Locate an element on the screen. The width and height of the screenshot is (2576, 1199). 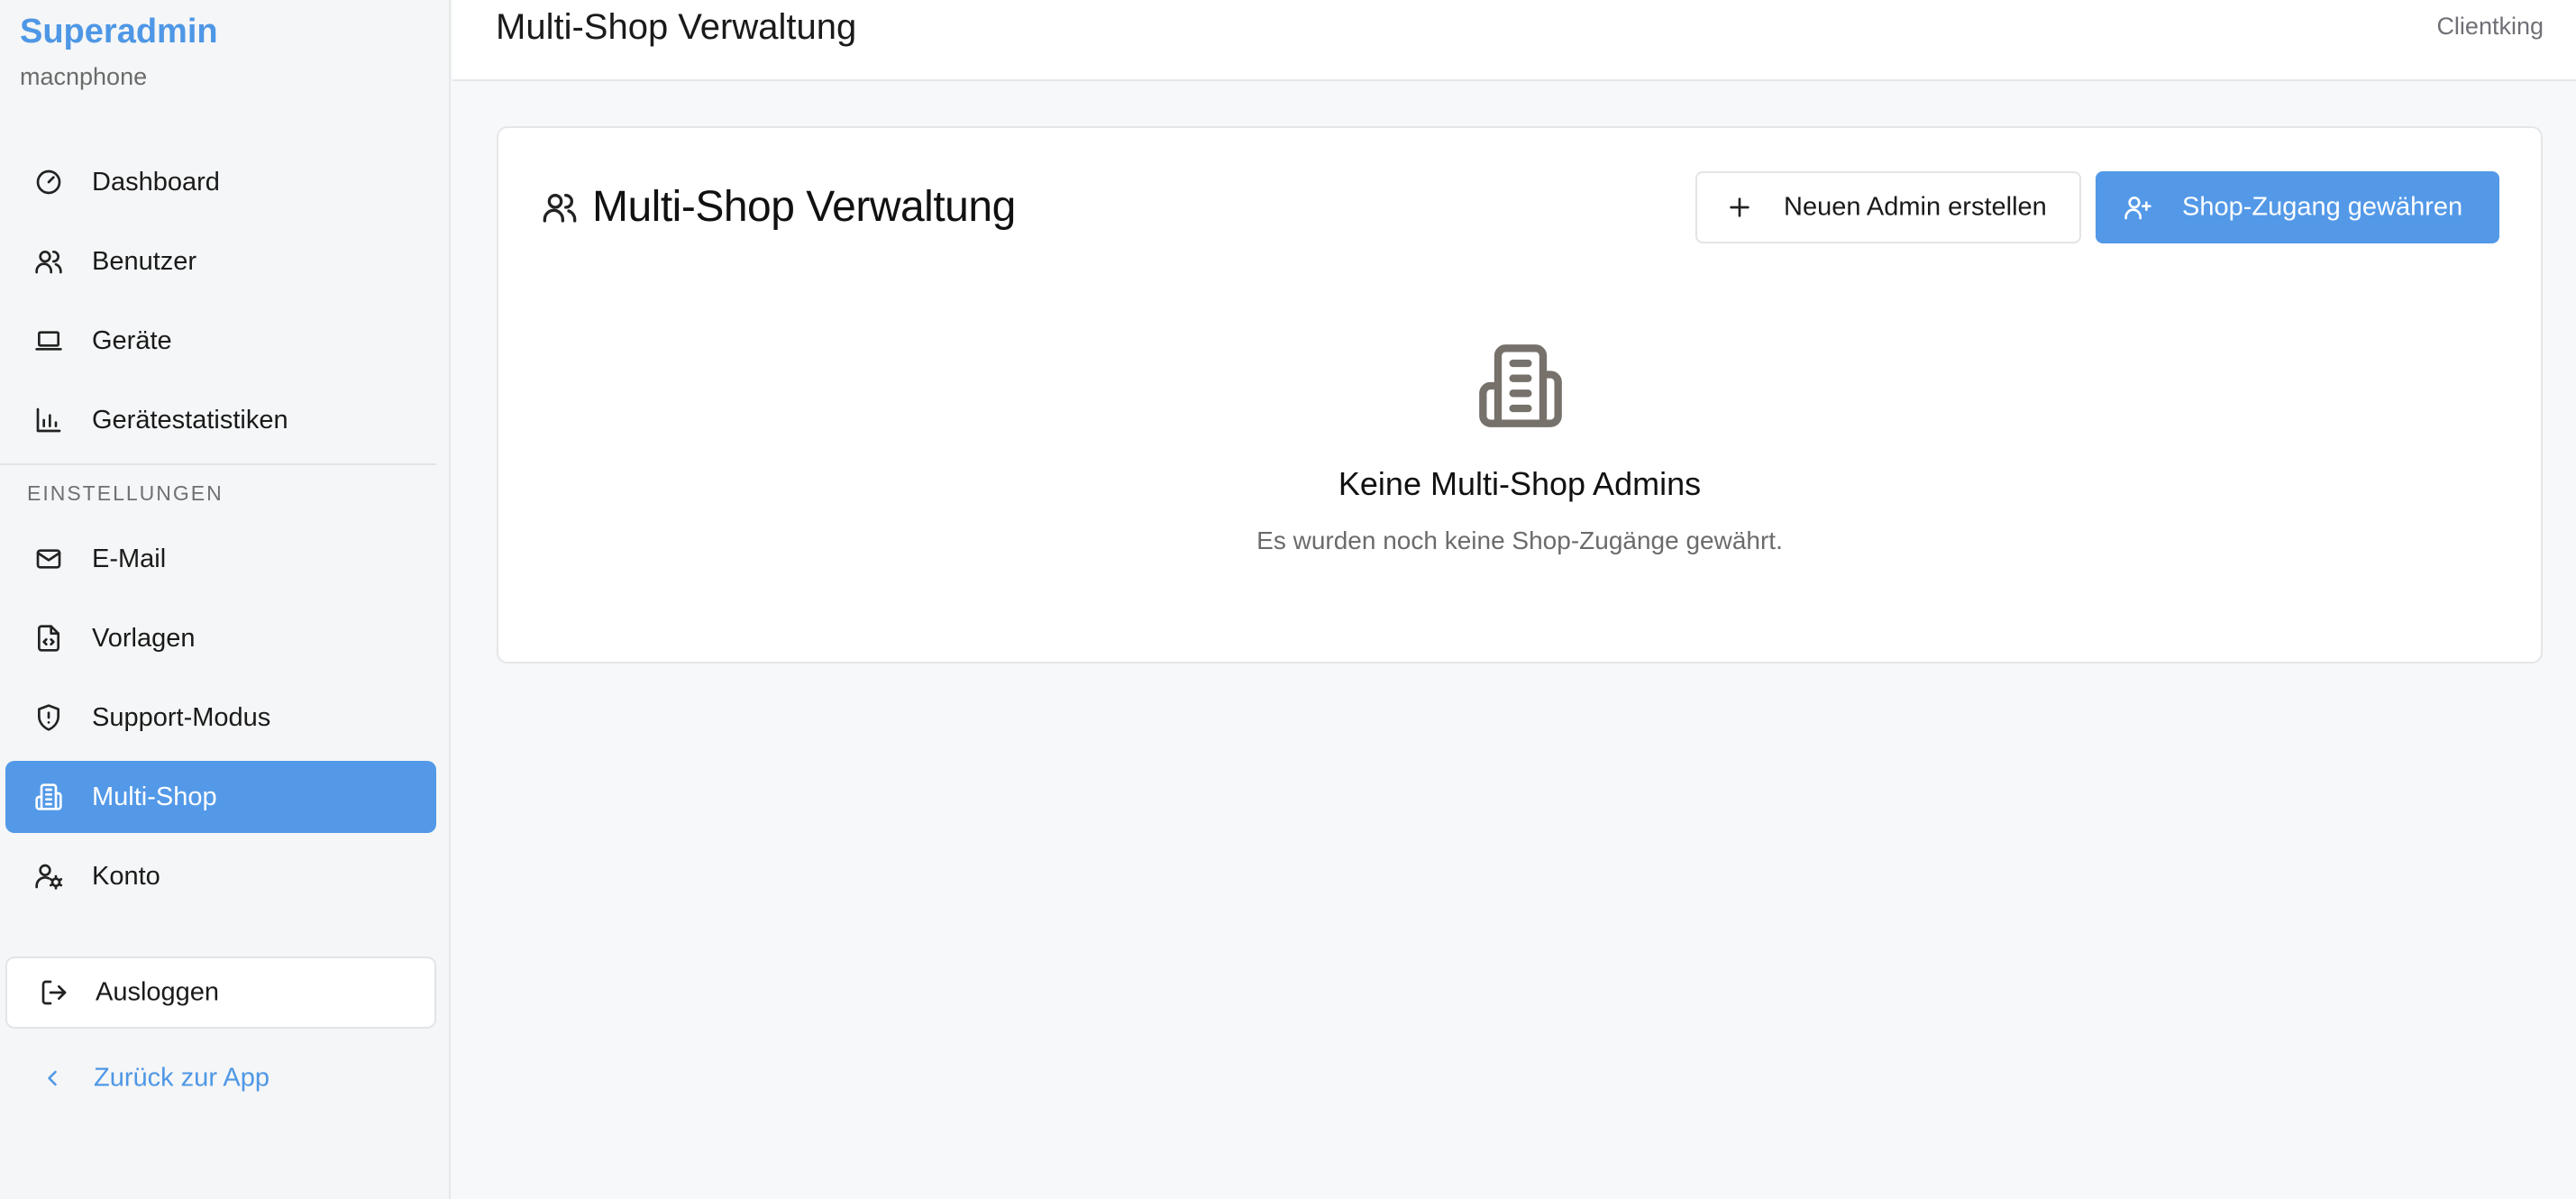
section-label: EINSTELLUNGEN is located at coordinates (125, 493).